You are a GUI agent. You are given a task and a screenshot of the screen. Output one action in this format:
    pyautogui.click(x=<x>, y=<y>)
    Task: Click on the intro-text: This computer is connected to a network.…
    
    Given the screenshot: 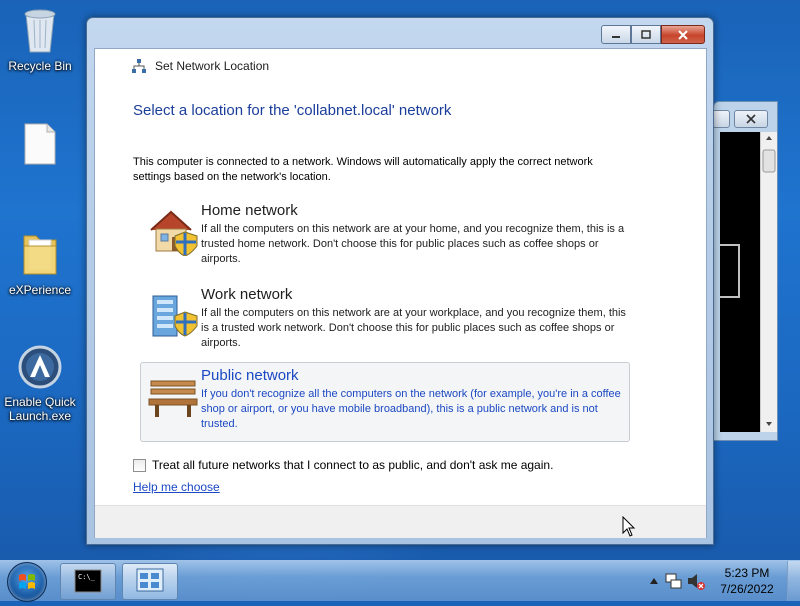 What is the action you would take?
    pyautogui.click(x=363, y=169)
    